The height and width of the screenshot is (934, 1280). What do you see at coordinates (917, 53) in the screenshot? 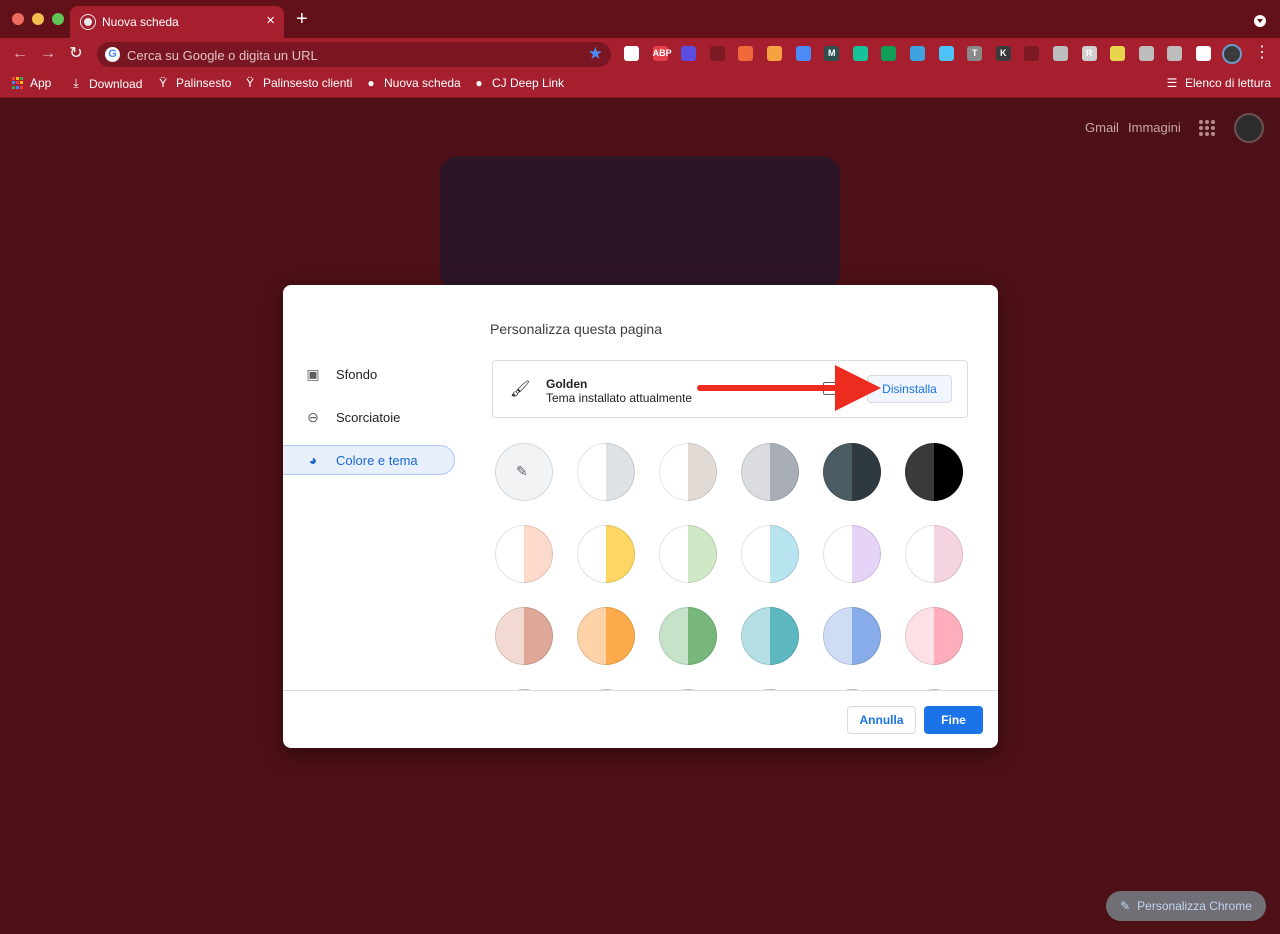
I see `eyedropper-ext-icon` at bounding box center [917, 53].